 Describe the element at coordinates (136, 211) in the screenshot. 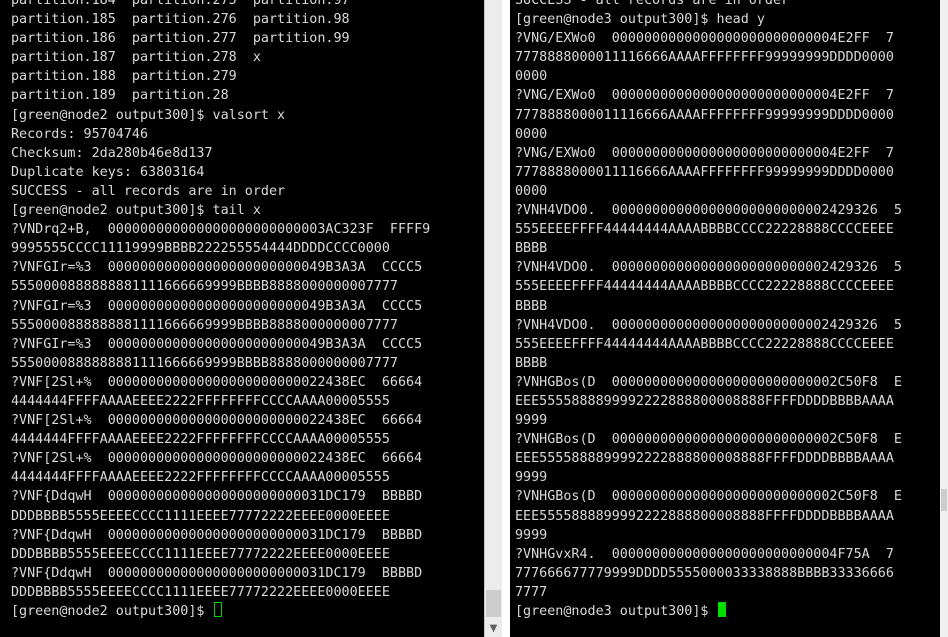

I see `terminal-line: [green@node2 output300]$ tail x` at that location.